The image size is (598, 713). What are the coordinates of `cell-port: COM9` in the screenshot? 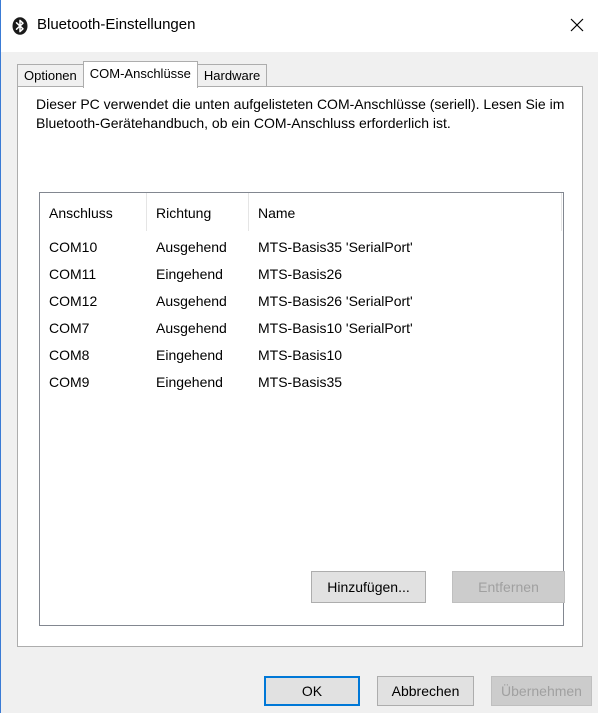 It's located at (69, 381).